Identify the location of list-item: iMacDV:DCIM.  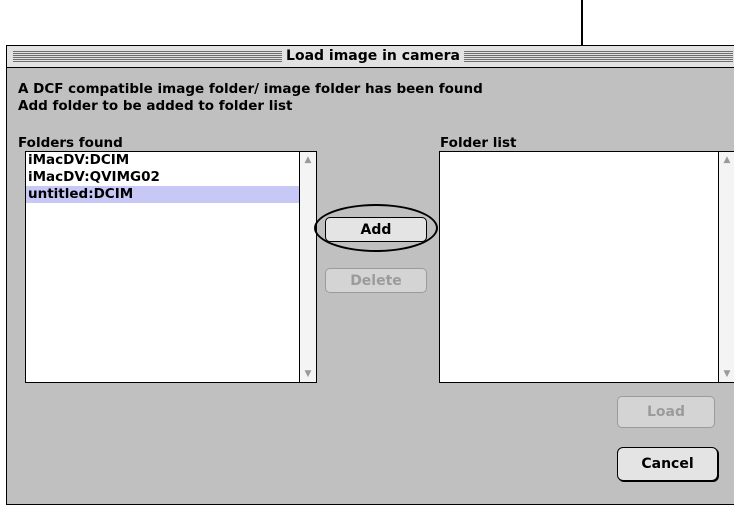
(162, 160).